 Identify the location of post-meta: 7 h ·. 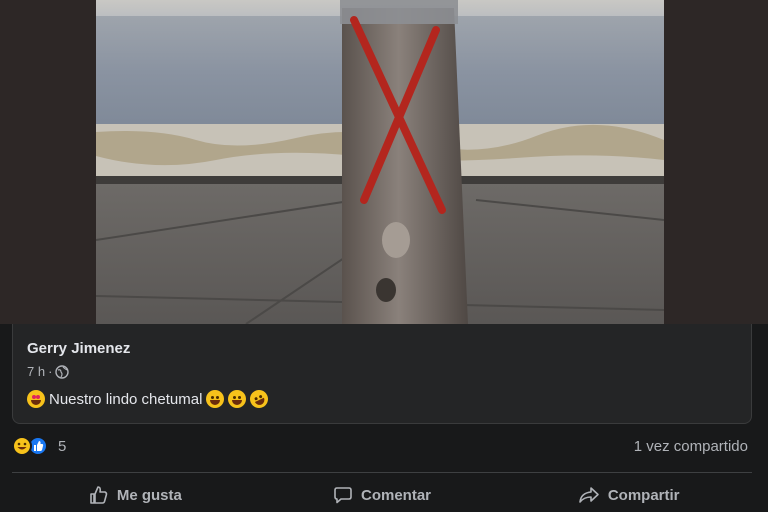
(48, 371).